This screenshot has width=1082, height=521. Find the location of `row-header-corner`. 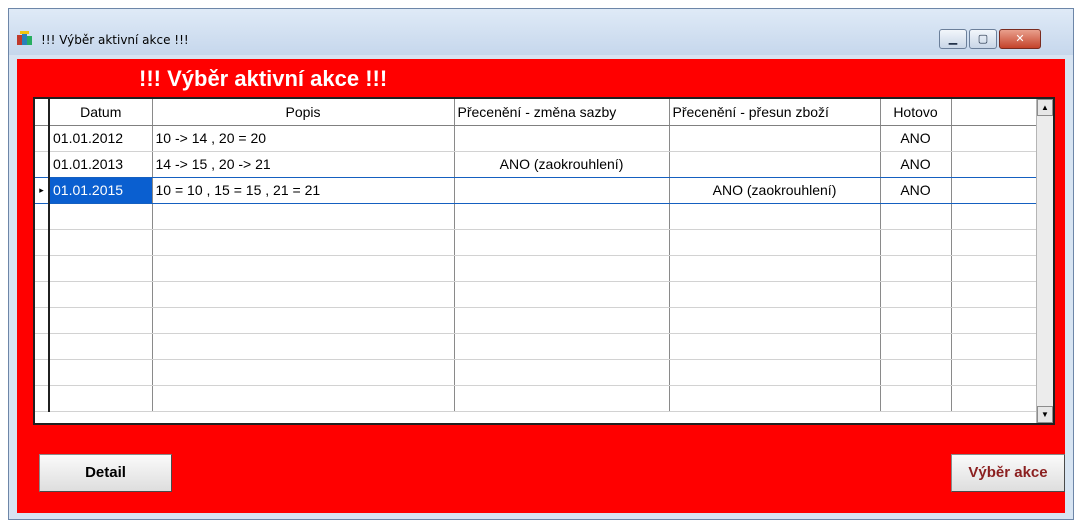

row-header-corner is located at coordinates (42, 112).